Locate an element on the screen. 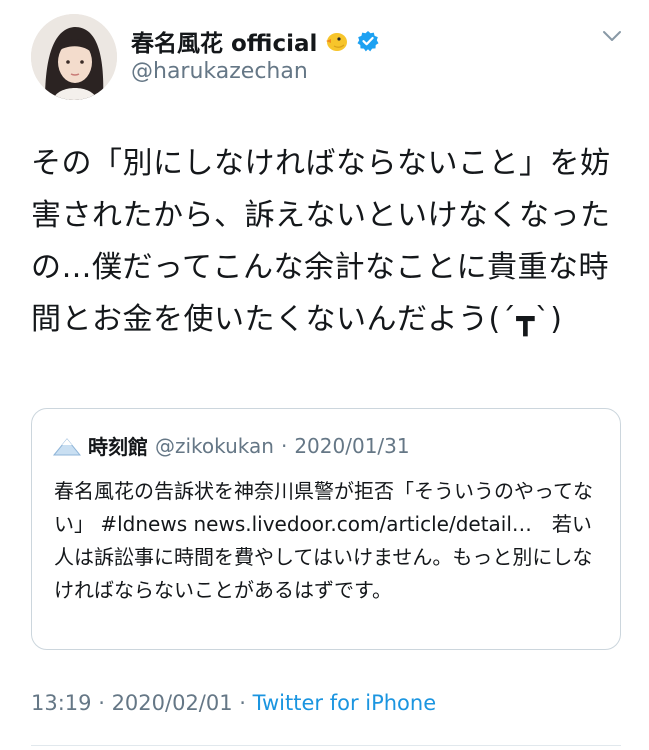  author-handle: @harukazechan is located at coordinates (219, 71).